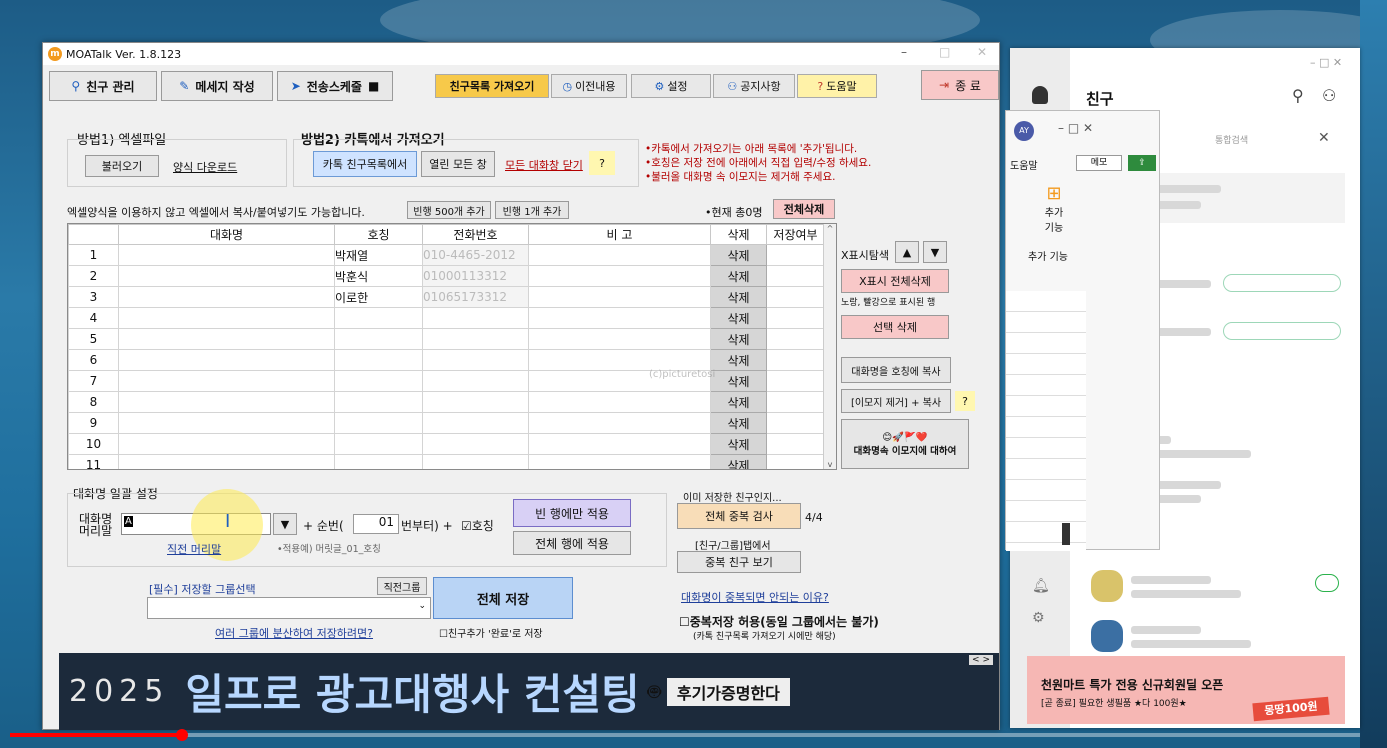  Describe the element at coordinates (477, 525) in the screenshot. I see `honor-checkbox: ☑호칭` at that location.